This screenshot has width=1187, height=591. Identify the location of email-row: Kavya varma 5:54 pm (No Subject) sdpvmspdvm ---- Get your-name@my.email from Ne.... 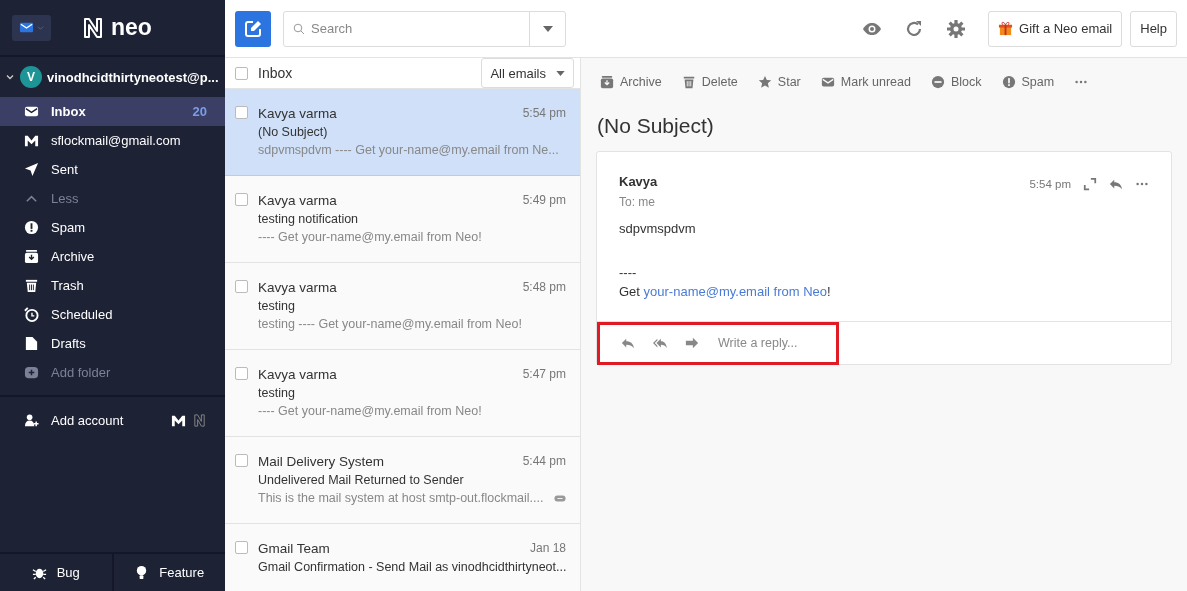
(402, 132).